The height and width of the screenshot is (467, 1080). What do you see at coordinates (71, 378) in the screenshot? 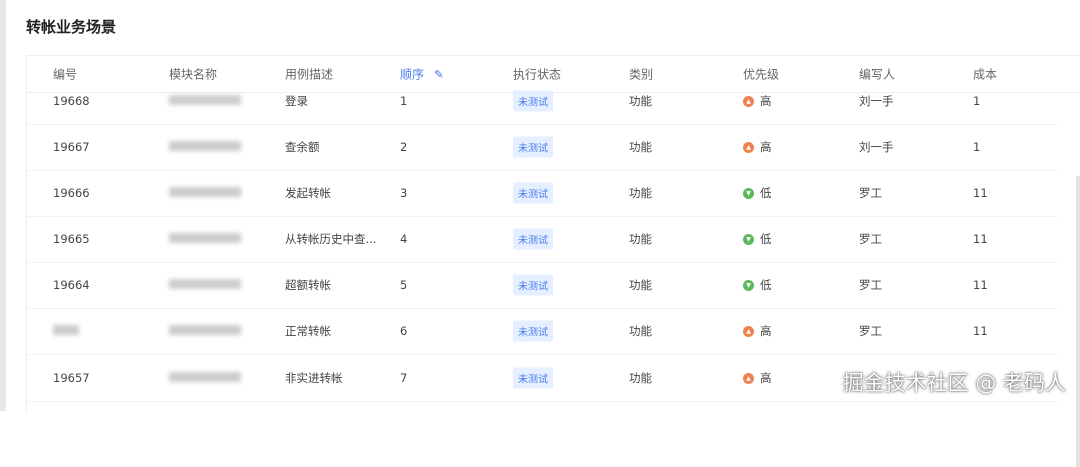
I see `case-id: 19657` at bounding box center [71, 378].